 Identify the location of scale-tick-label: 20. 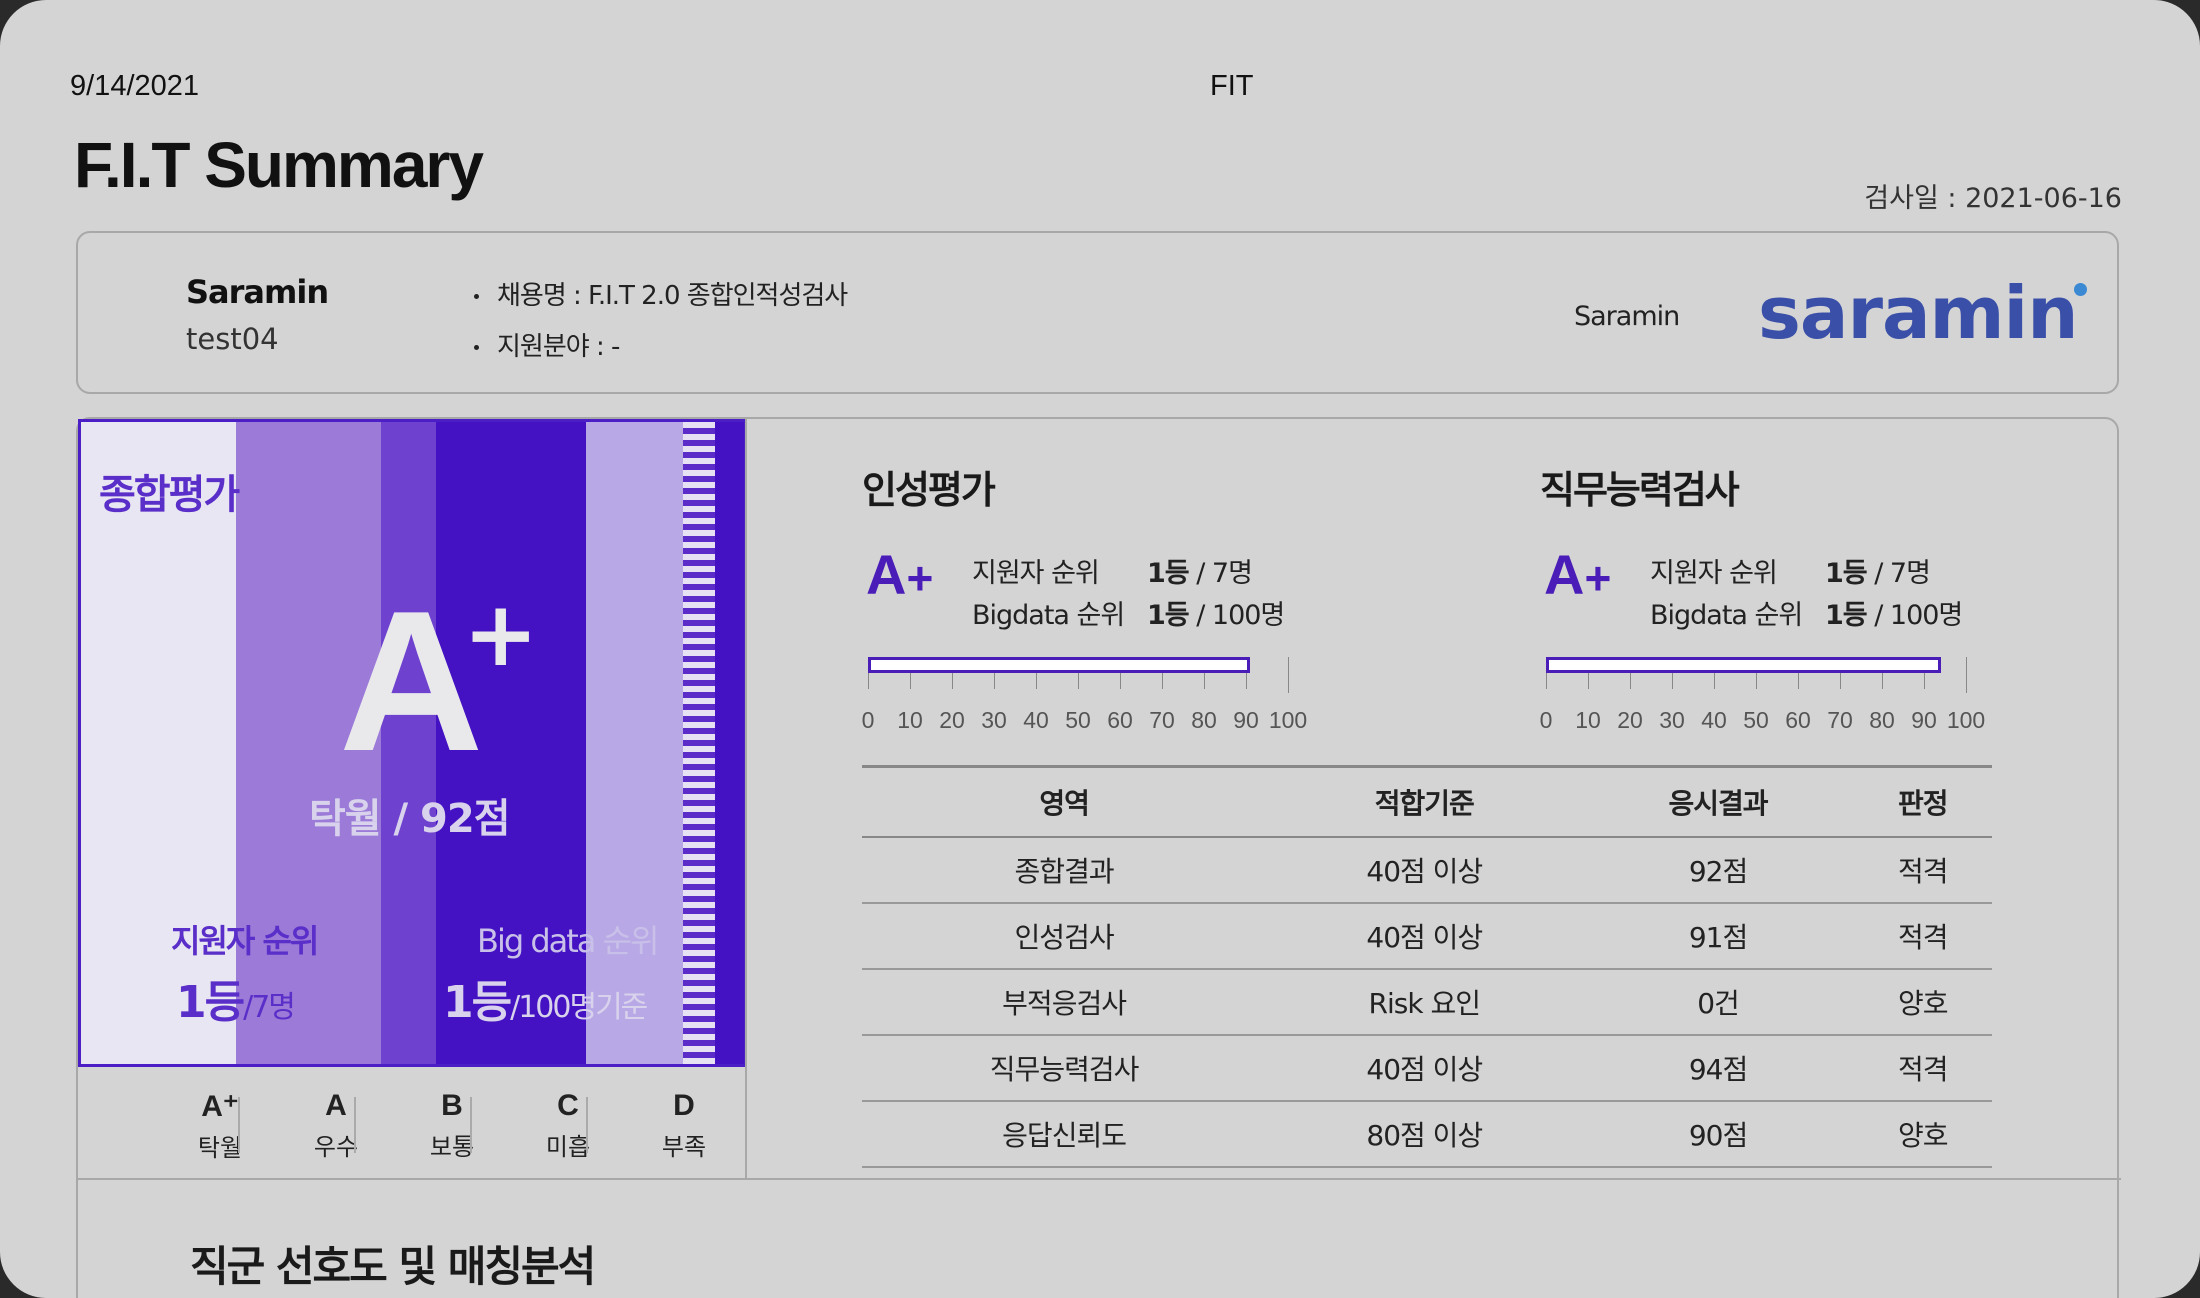
(1630, 720).